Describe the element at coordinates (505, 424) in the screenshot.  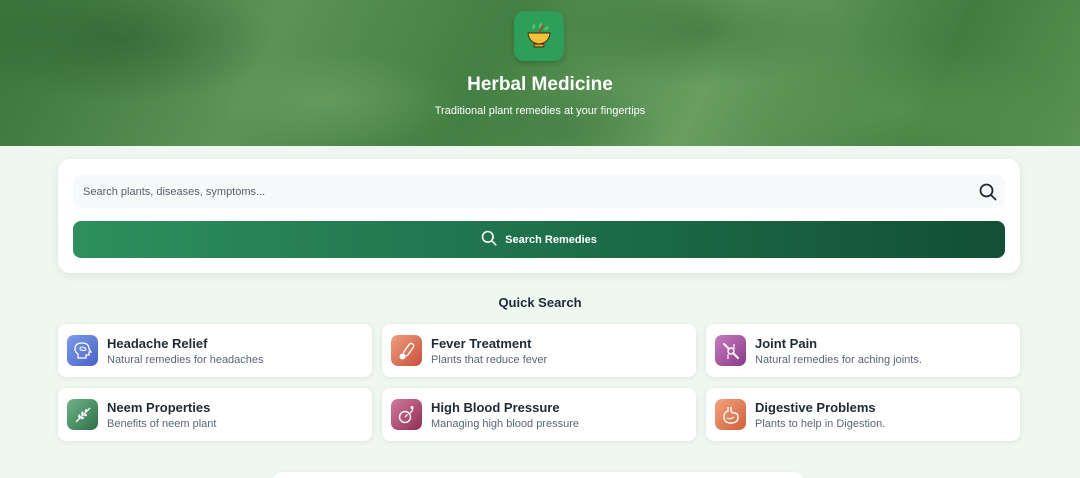
I see `quick-search-item-description: Managing high blood pressure` at that location.